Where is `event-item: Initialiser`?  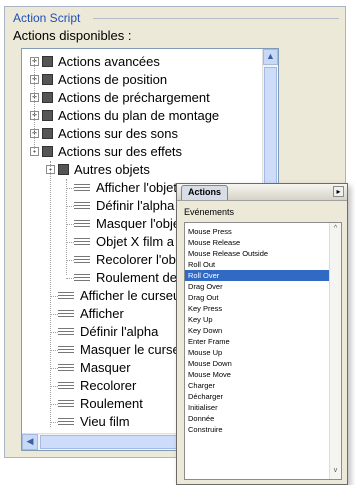
event-item: Initialiser is located at coordinates (257, 407).